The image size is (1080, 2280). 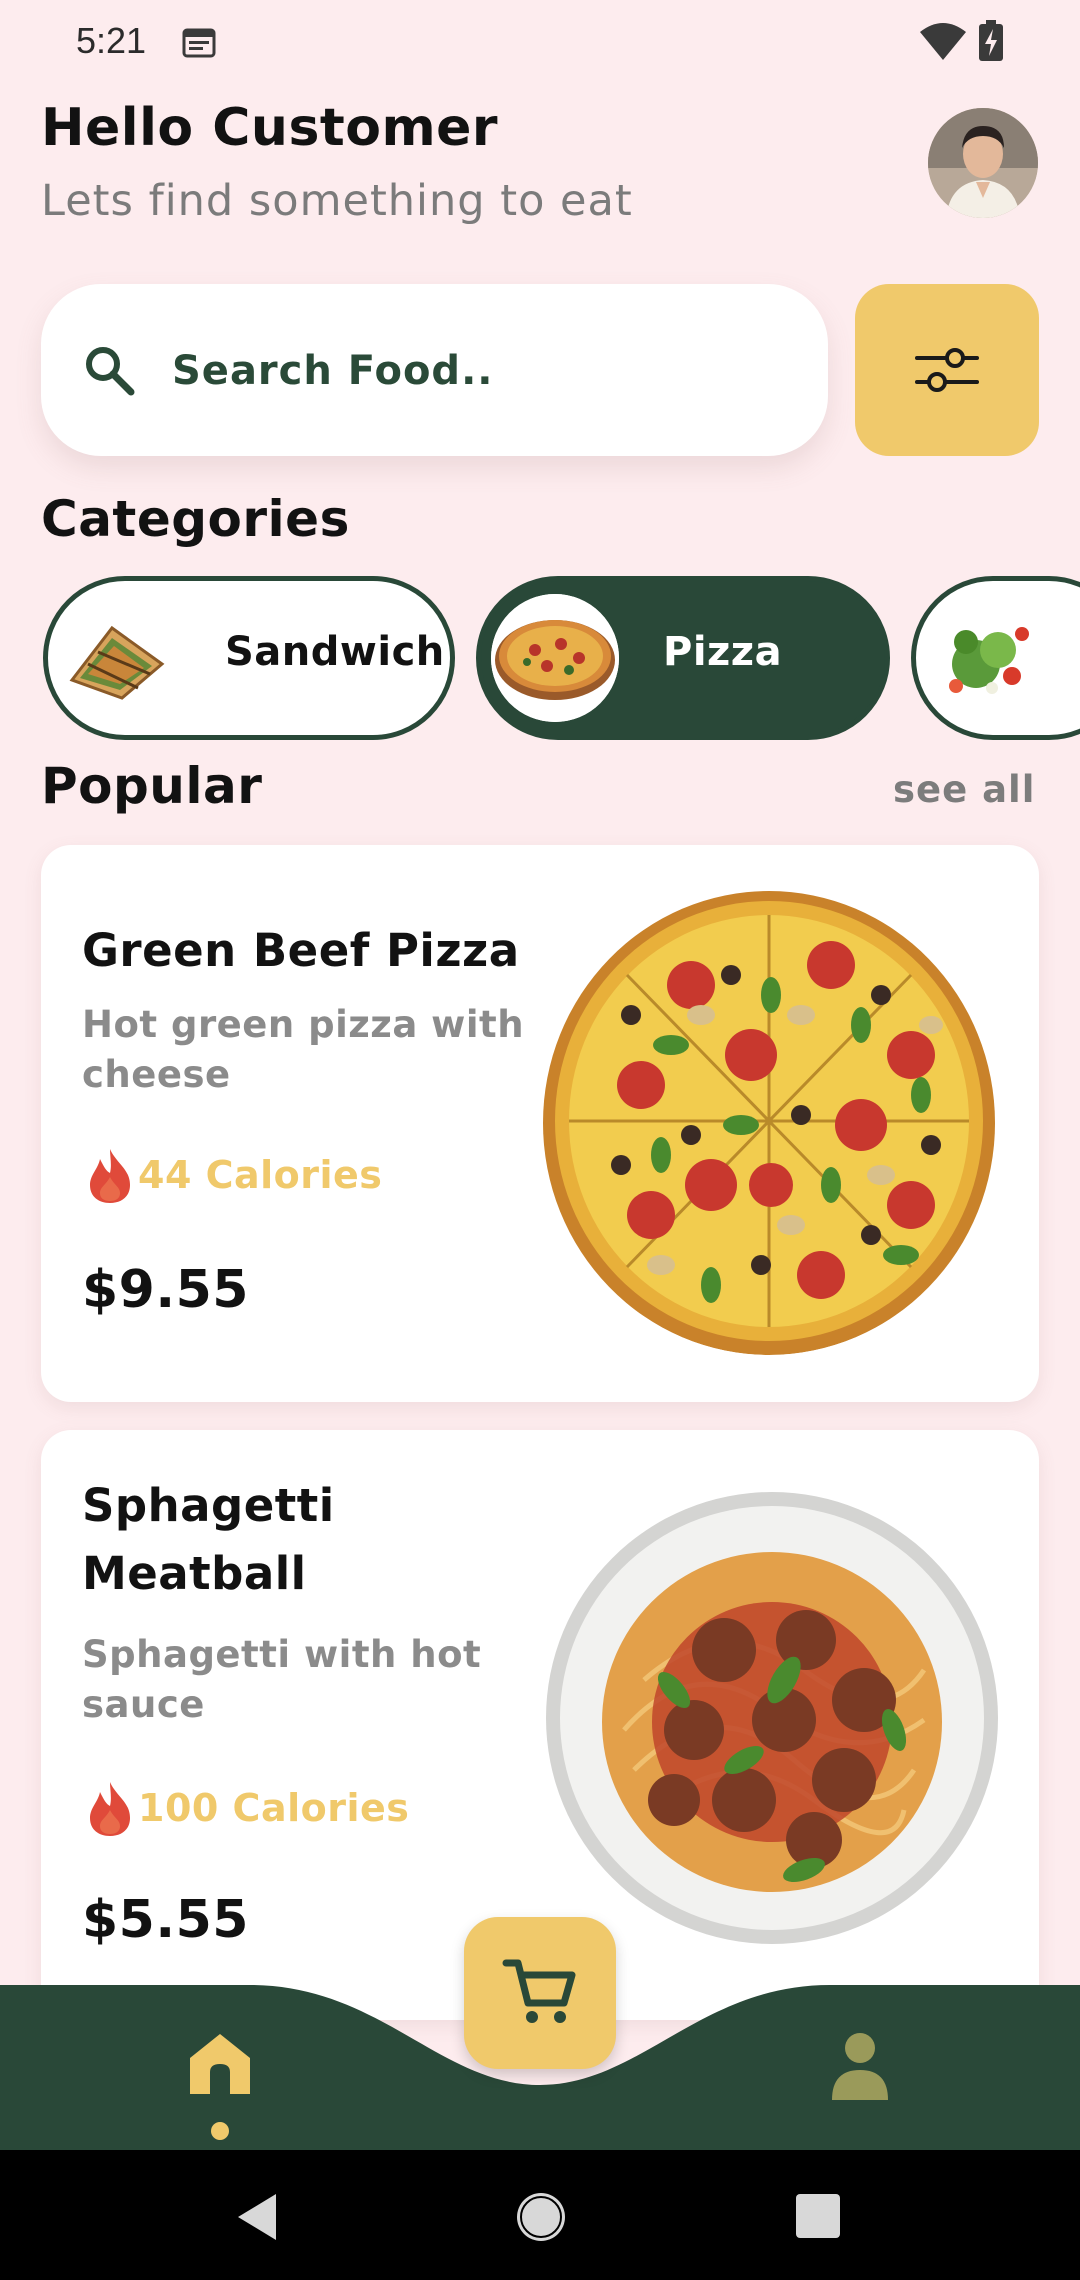 What do you see at coordinates (260, 1175) in the screenshot?
I see `calories-text: 44 Calories` at bounding box center [260, 1175].